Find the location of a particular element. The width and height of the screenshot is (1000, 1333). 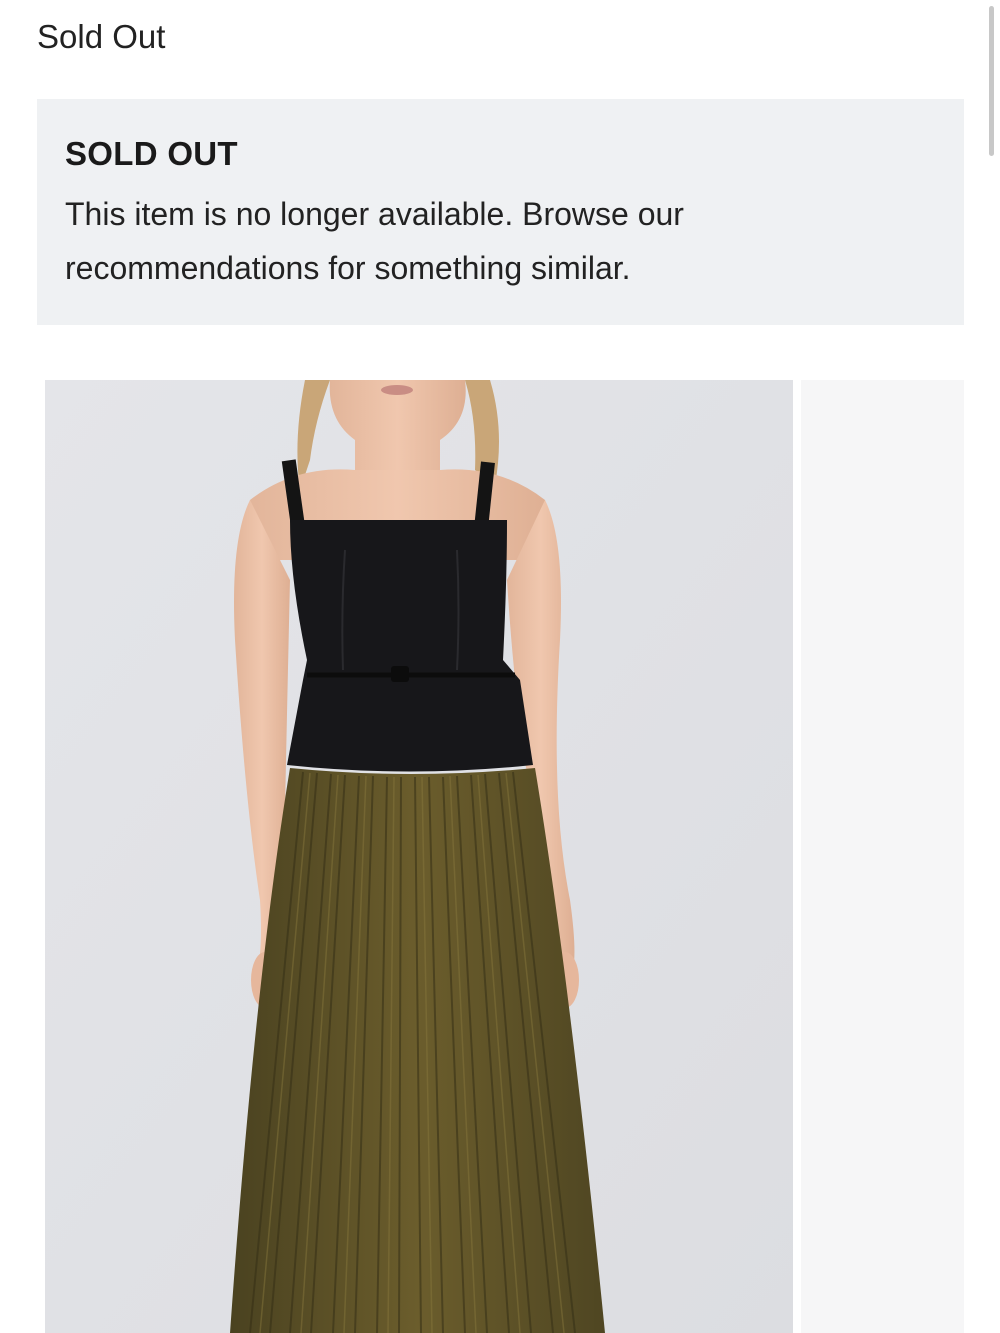

product-image-next is located at coordinates (882, 856).